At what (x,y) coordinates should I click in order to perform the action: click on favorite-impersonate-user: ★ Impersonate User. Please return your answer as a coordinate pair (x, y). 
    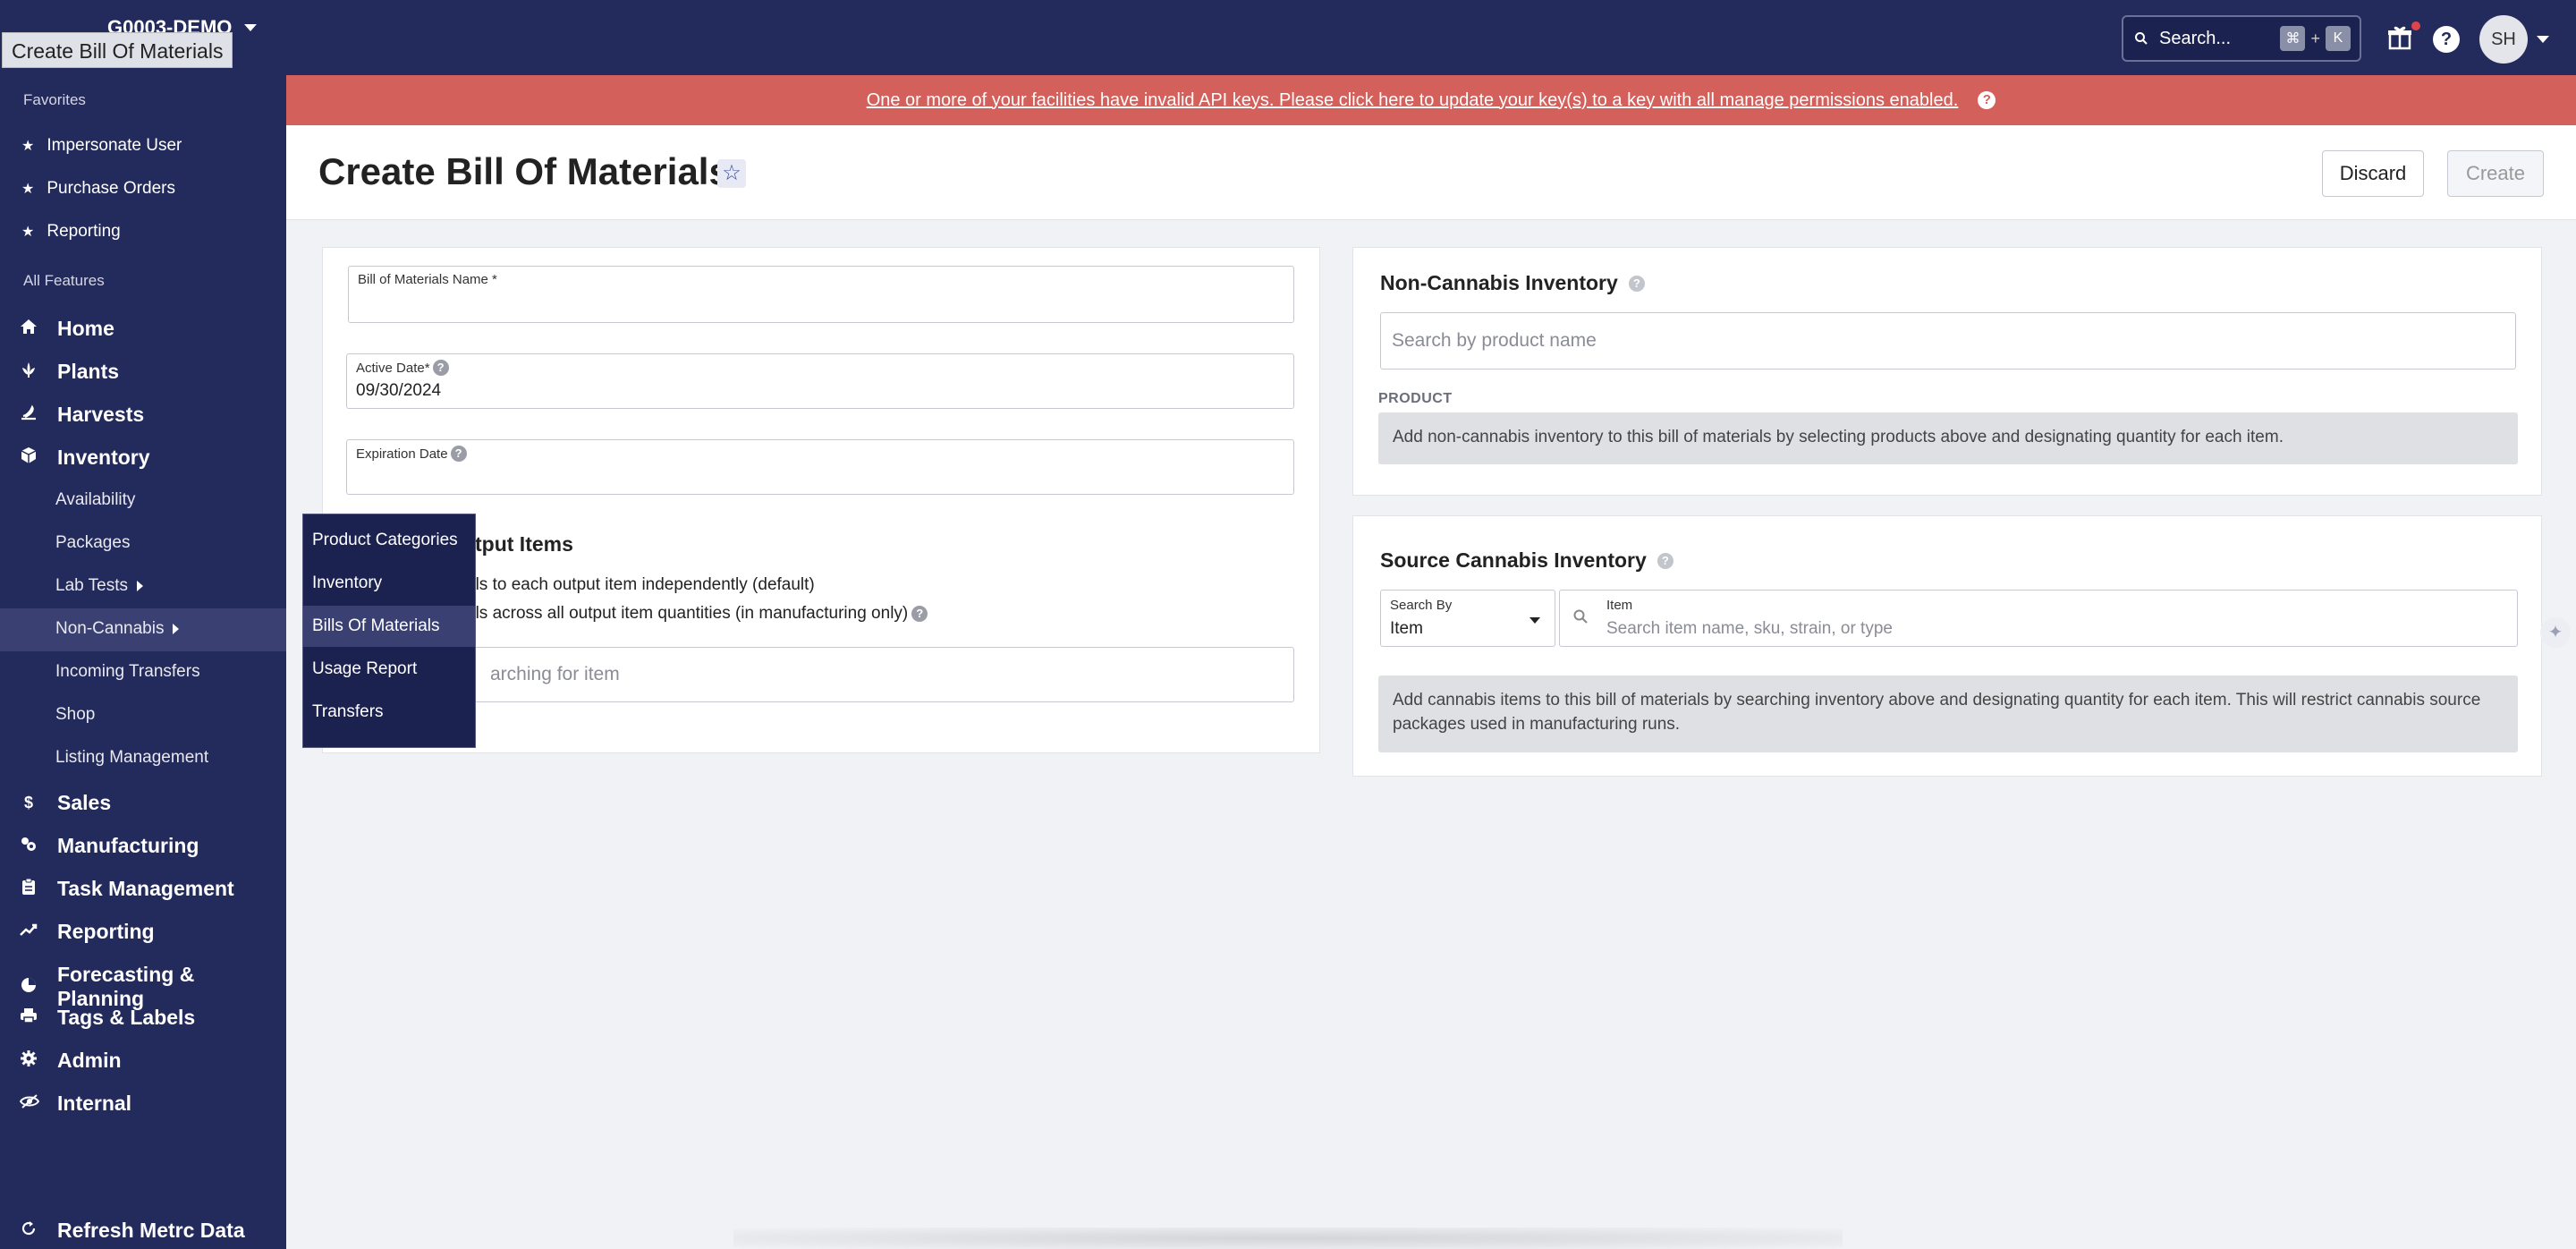
    Looking at the image, I should click on (101, 146).